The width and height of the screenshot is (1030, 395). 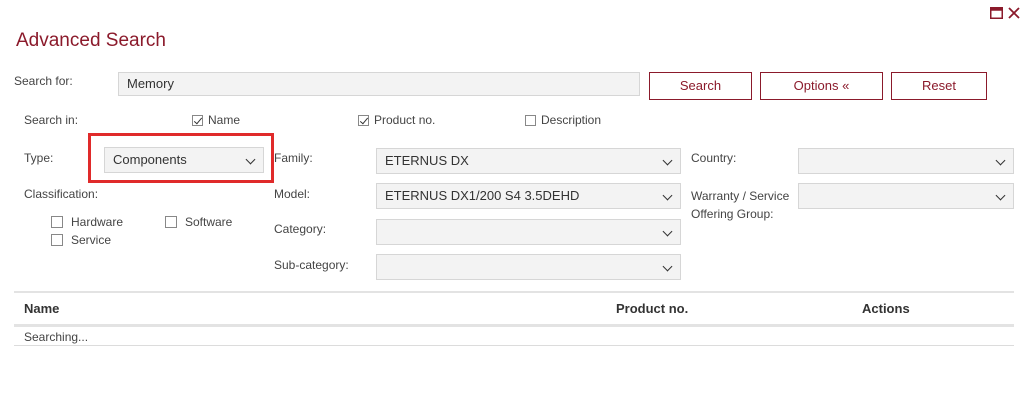 What do you see at coordinates (906, 196) in the screenshot?
I see `warranty-select` at bounding box center [906, 196].